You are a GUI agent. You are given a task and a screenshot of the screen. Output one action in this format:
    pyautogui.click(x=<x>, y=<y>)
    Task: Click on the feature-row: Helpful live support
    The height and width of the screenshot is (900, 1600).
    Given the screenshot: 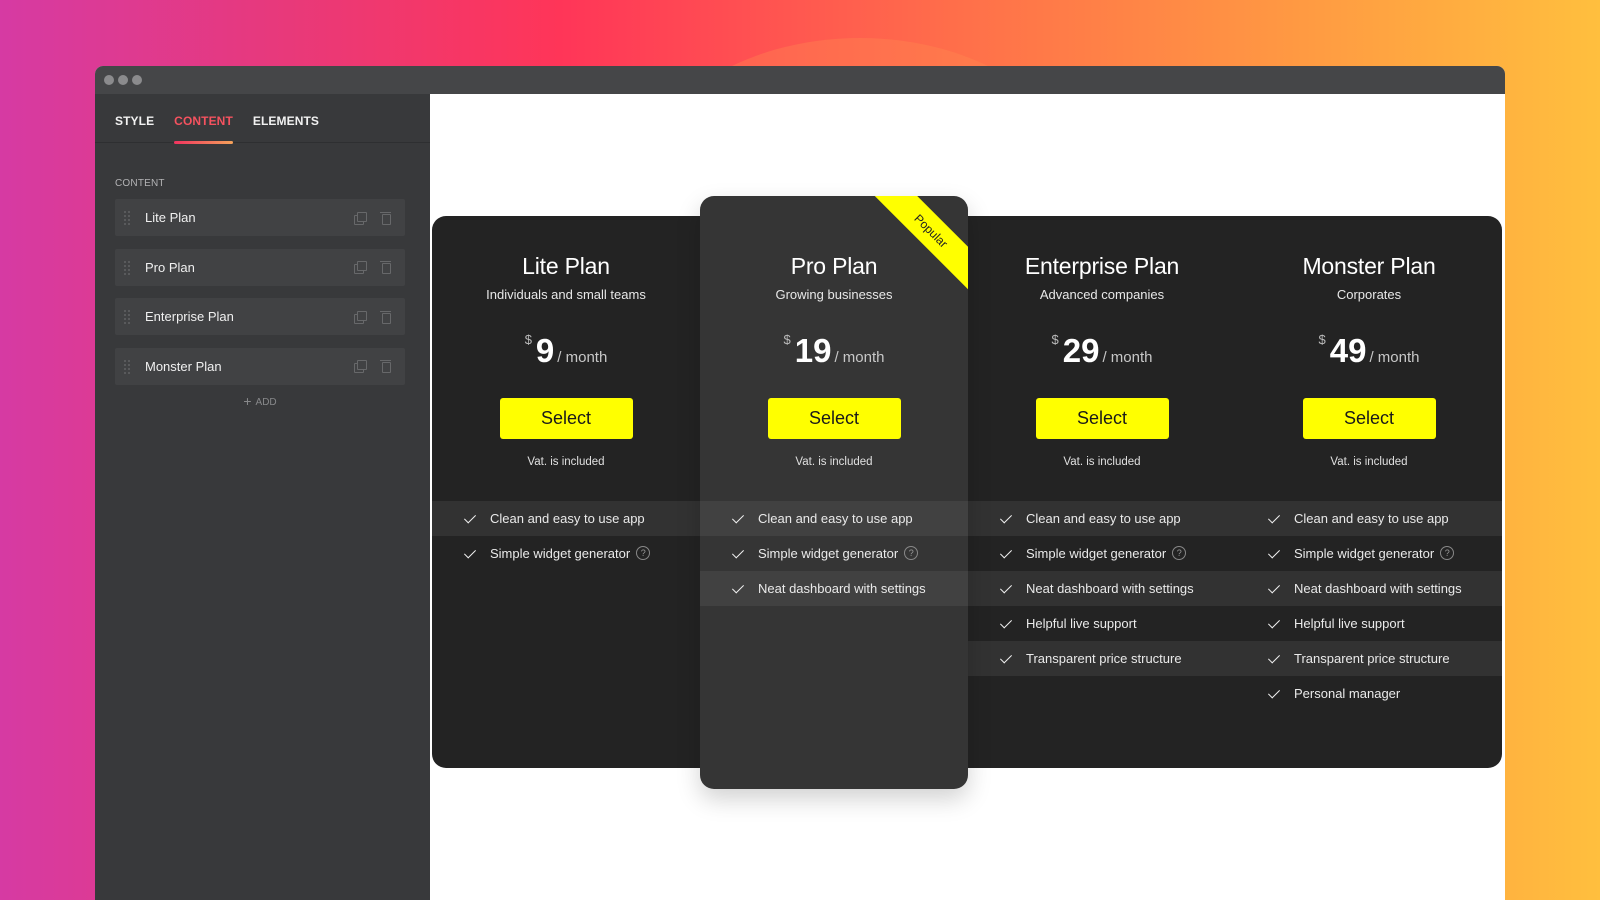 What is the action you would take?
    pyautogui.click(x=1369, y=623)
    